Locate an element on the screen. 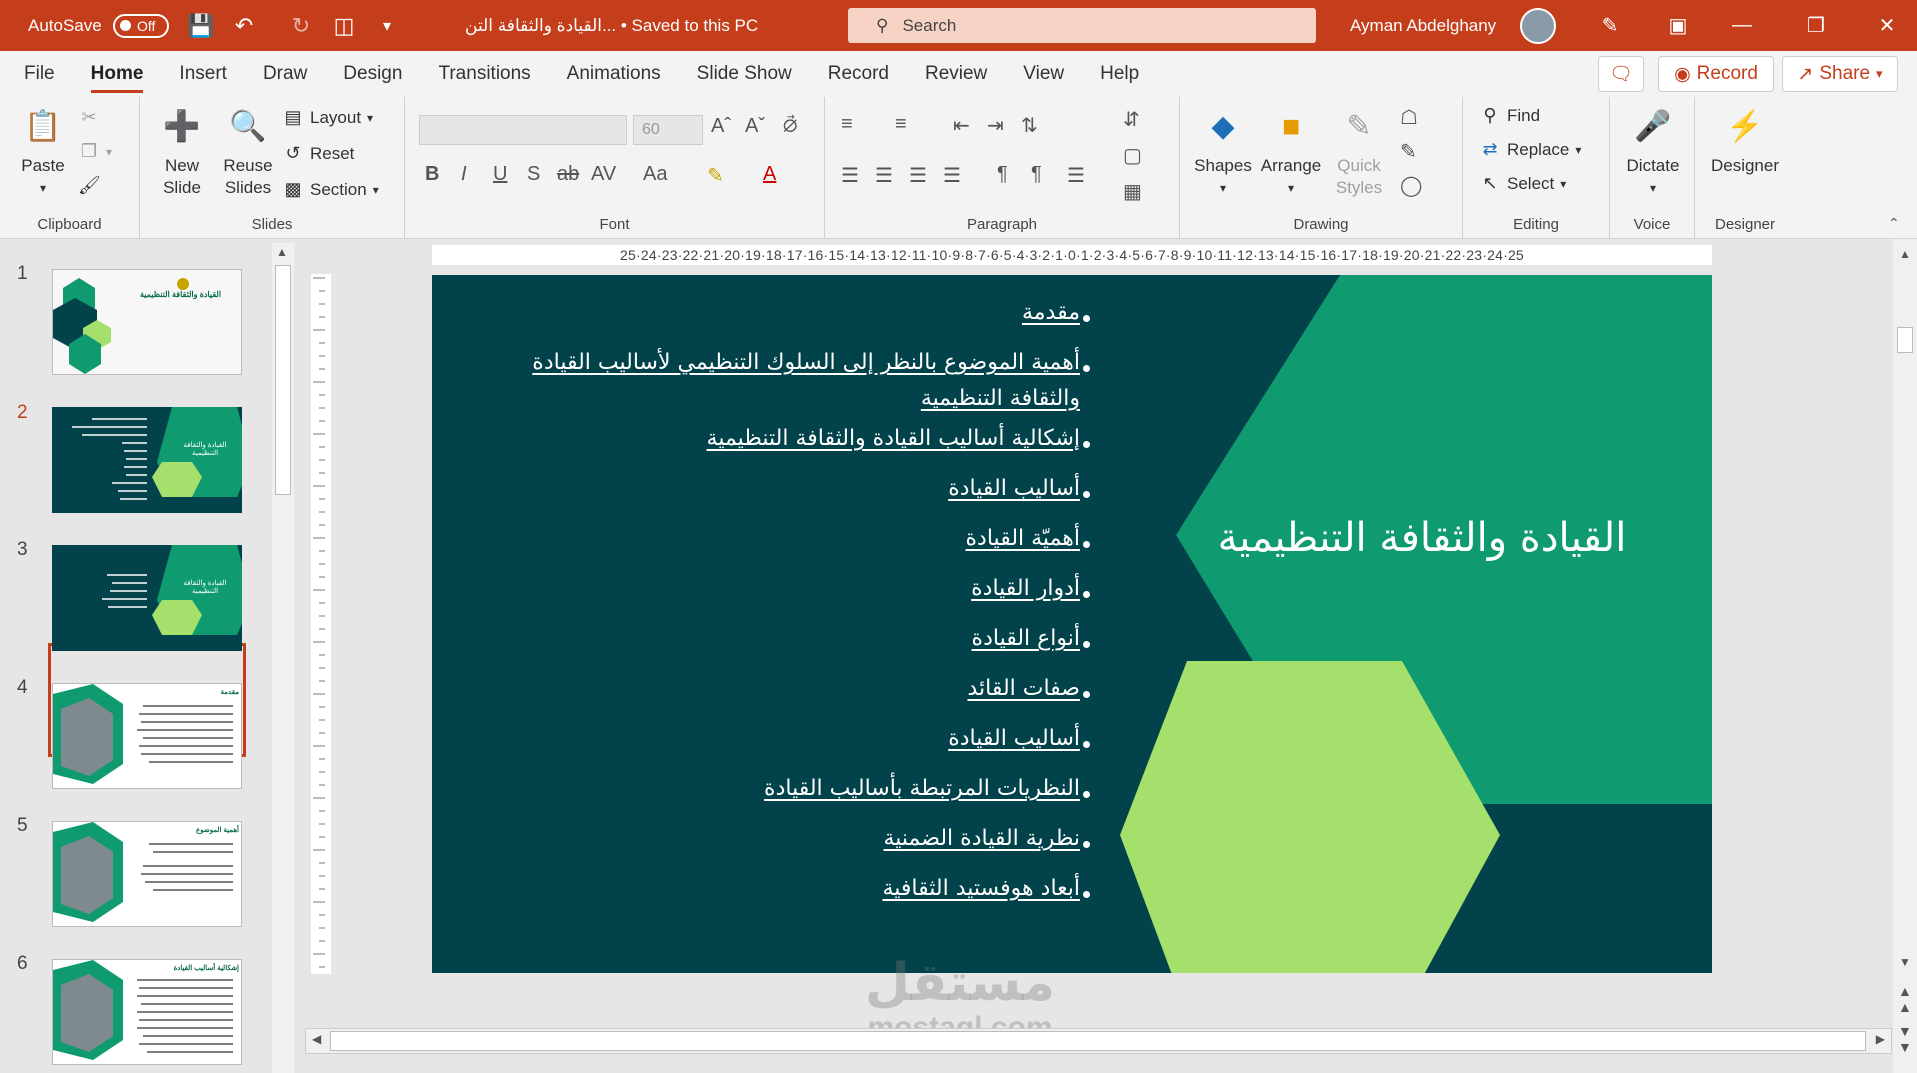 The height and width of the screenshot is (1073, 1917). present-icon: ◫ is located at coordinates (344, 25).